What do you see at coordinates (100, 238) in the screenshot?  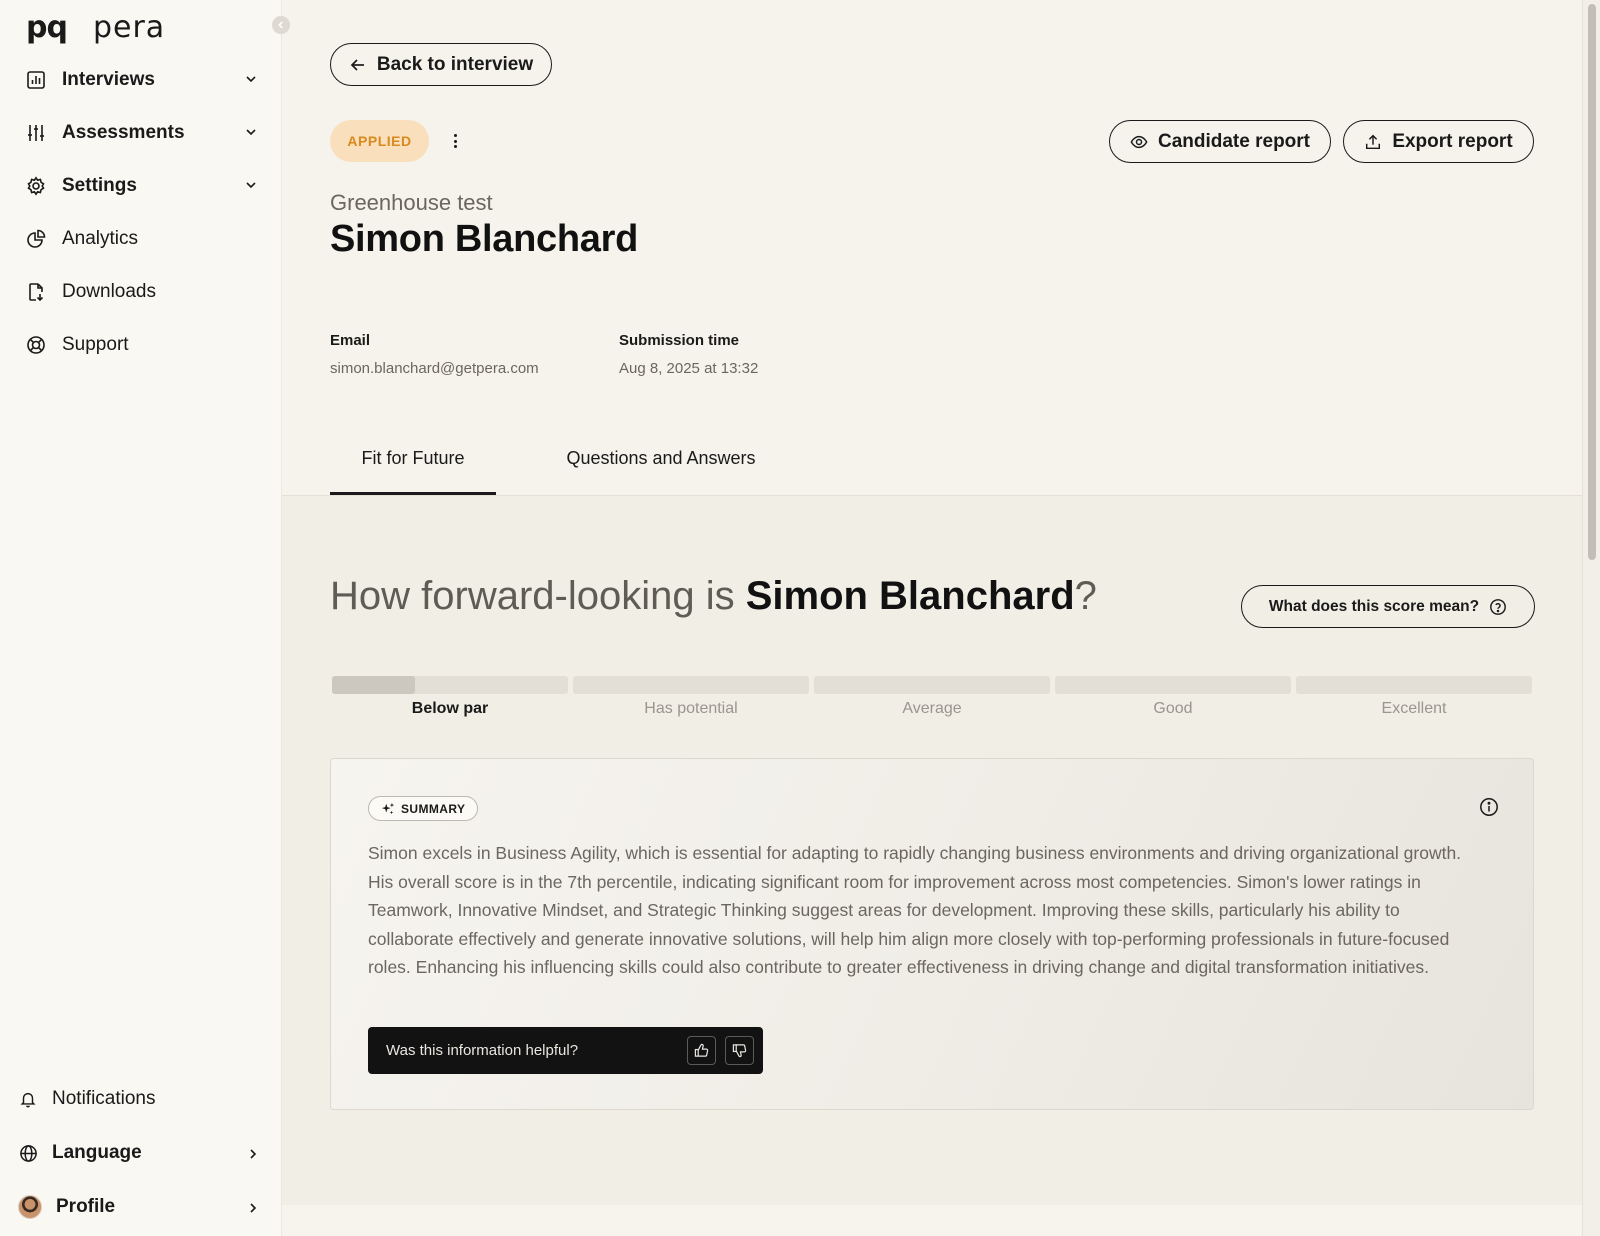 I see `sidebar-item-label: Analytics` at bounding box center [100, 238].